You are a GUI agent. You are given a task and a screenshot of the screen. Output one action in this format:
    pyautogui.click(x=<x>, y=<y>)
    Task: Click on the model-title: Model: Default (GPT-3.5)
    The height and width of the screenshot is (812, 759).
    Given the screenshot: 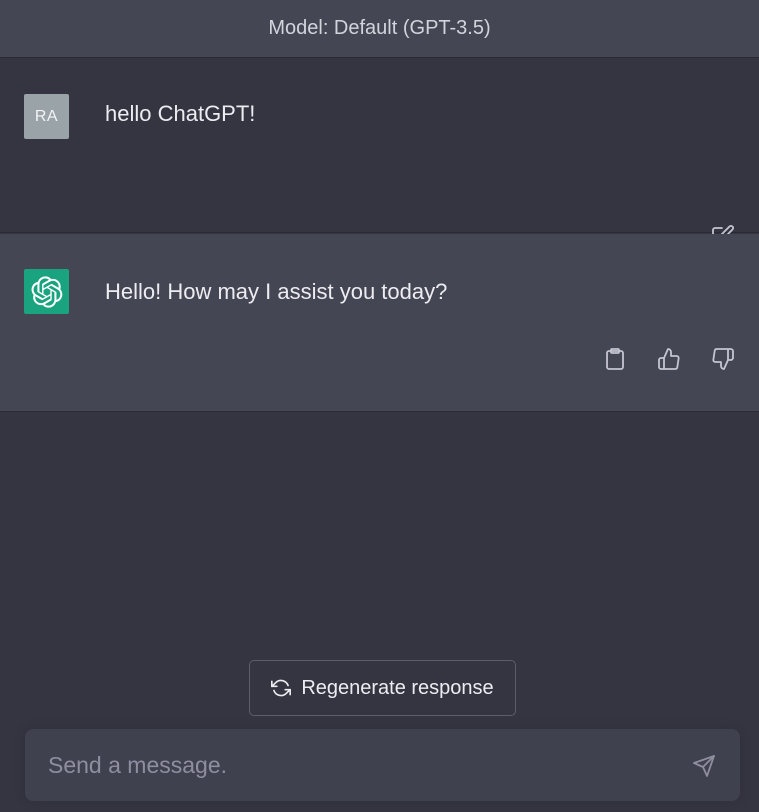 What is the action you would take?
    pyautogui.click(x=379, y=28)
    